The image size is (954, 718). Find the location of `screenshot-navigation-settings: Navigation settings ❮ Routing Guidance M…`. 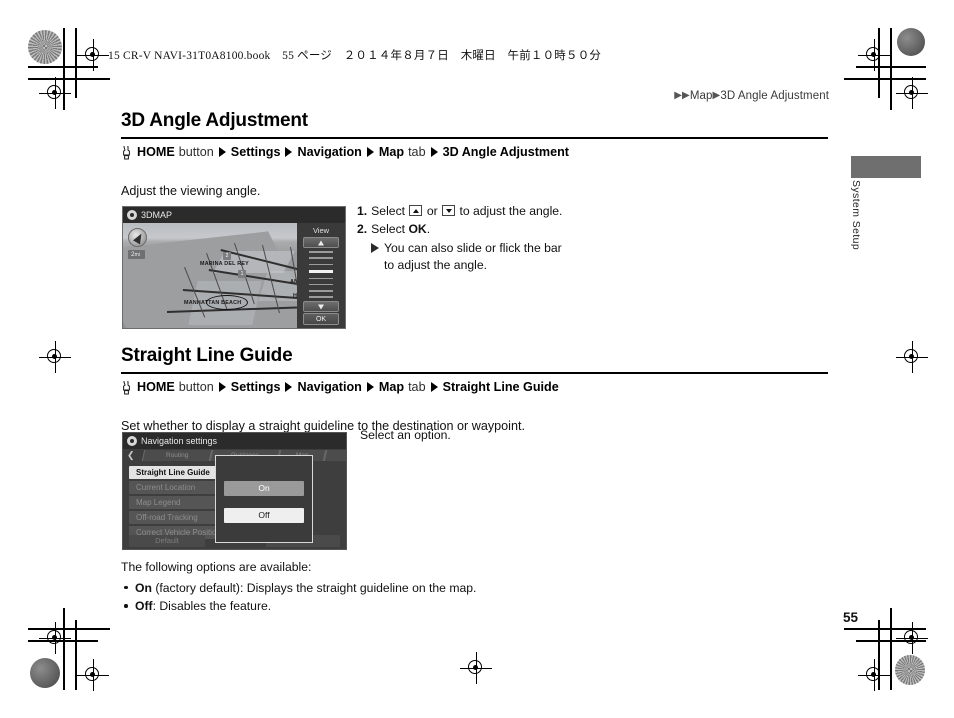

screenshot-navigation-settings: Navigation settings ❮ Routing Guidance M… is located at coordinates (234, 491).